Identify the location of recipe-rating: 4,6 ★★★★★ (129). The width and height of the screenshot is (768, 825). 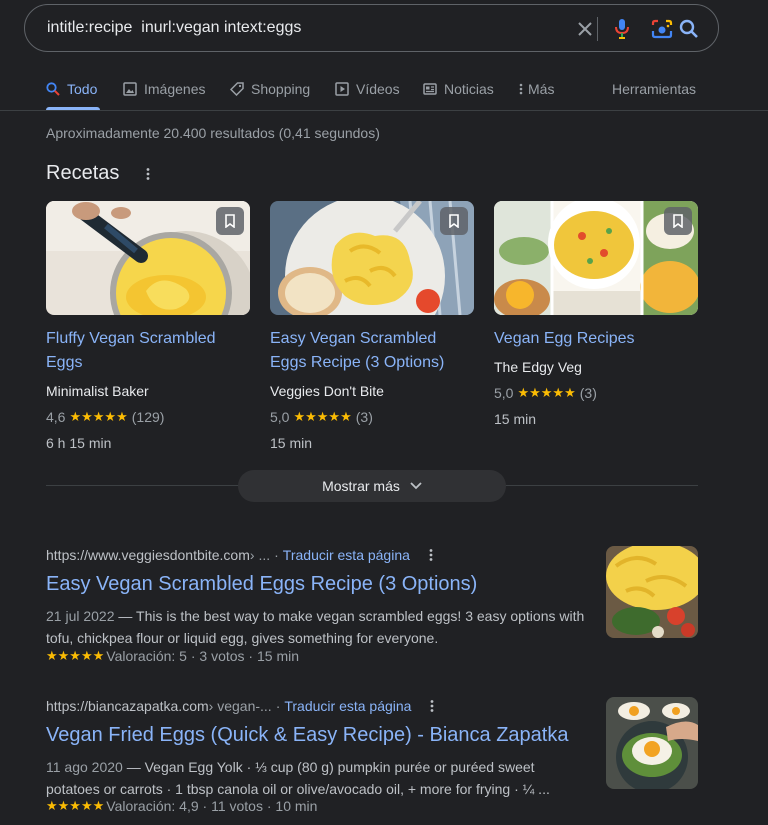
(105, 417).